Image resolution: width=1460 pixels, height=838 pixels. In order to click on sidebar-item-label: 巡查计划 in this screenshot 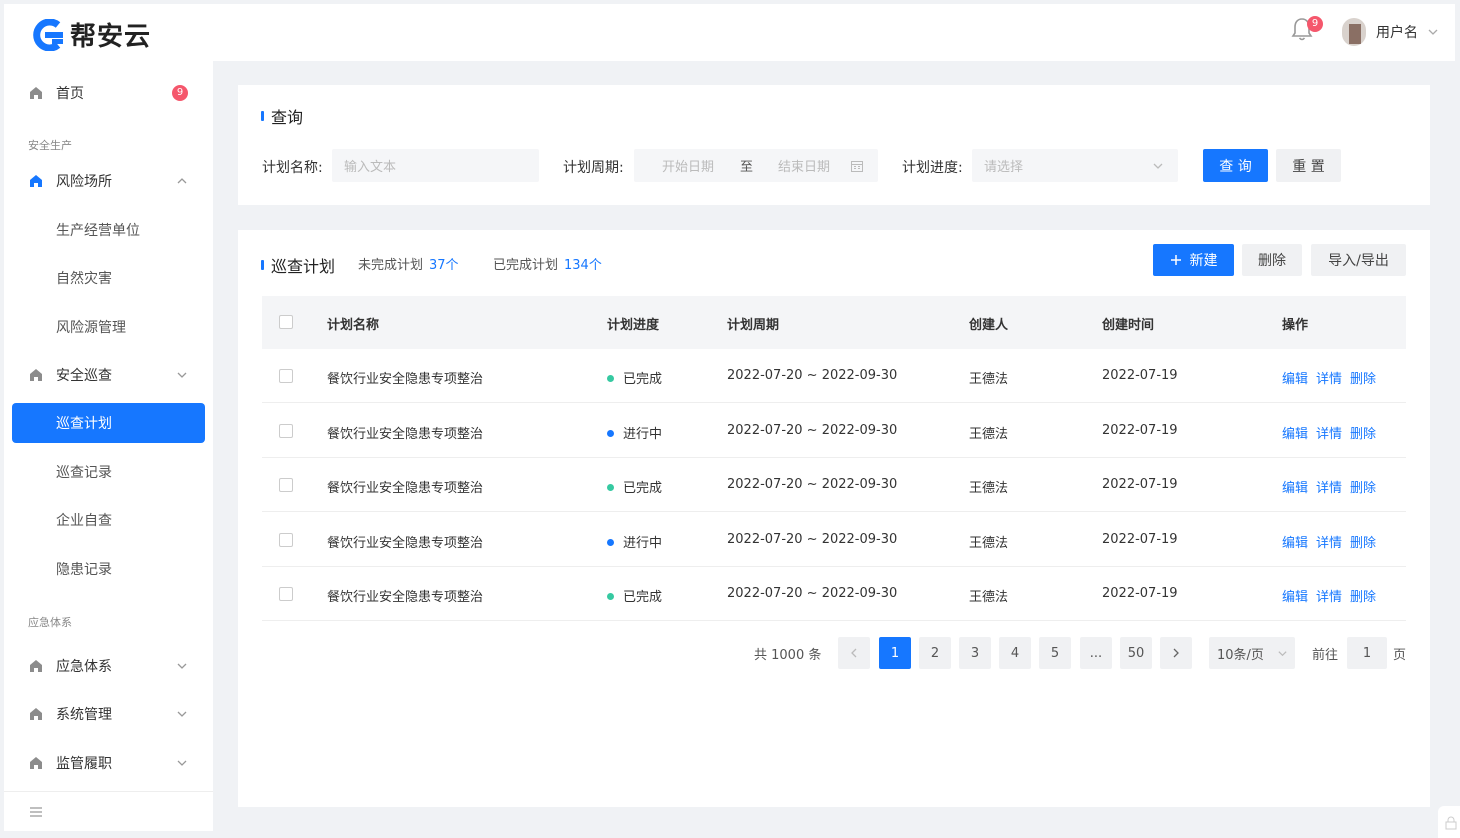, I will do `click(84, 424)`.